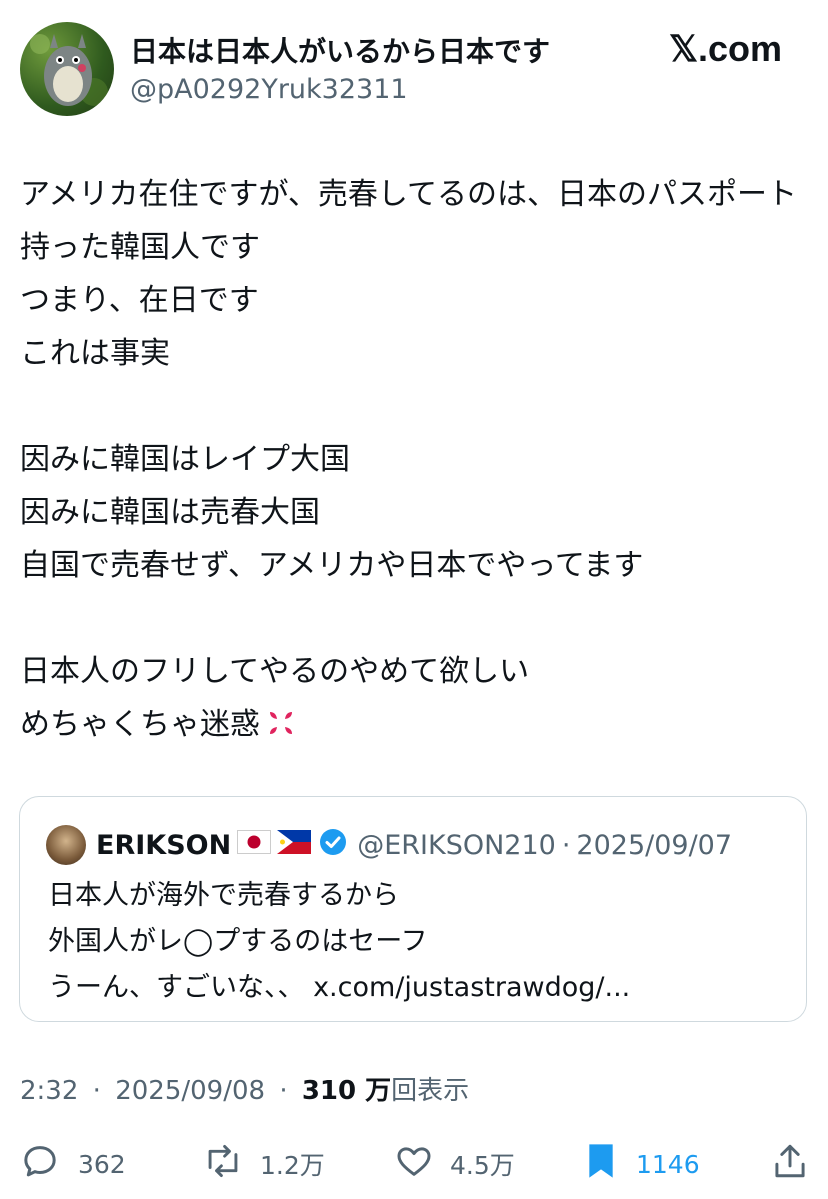 The image size is (828, 1199). I want to click on share-button, so click(790, 1164).